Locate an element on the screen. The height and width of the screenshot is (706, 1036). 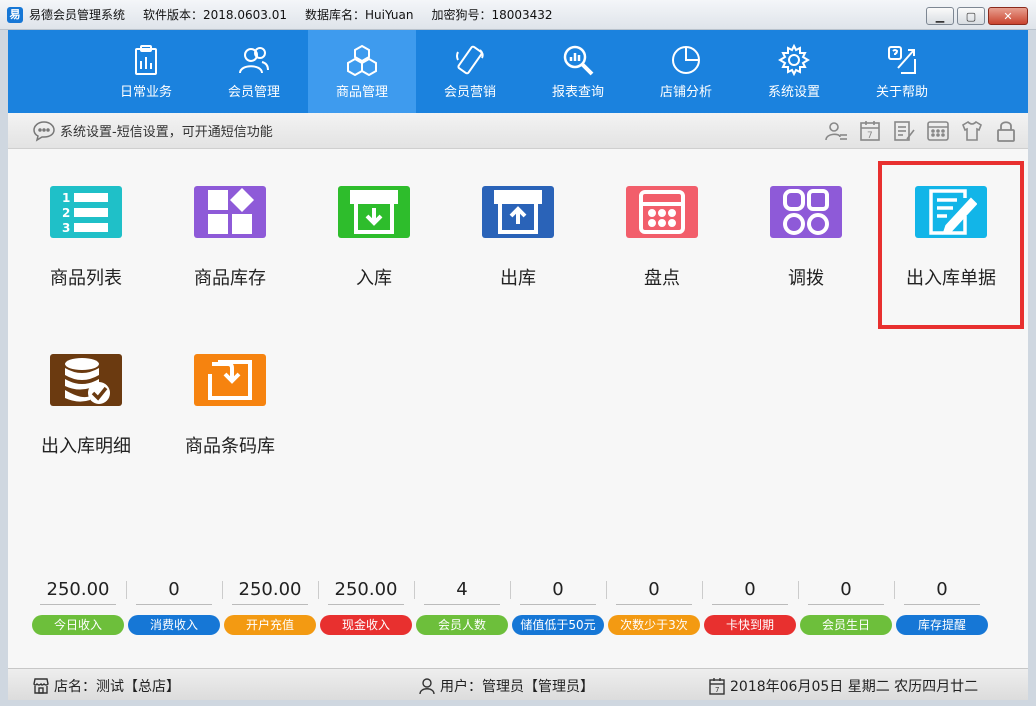
nav-member-marketing: 会员营销 is located at coordinates (470, 71).